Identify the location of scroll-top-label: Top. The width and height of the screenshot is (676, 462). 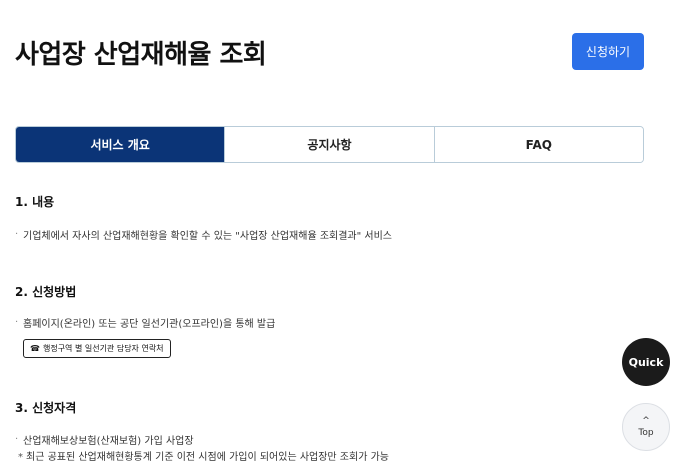
(646, 432).